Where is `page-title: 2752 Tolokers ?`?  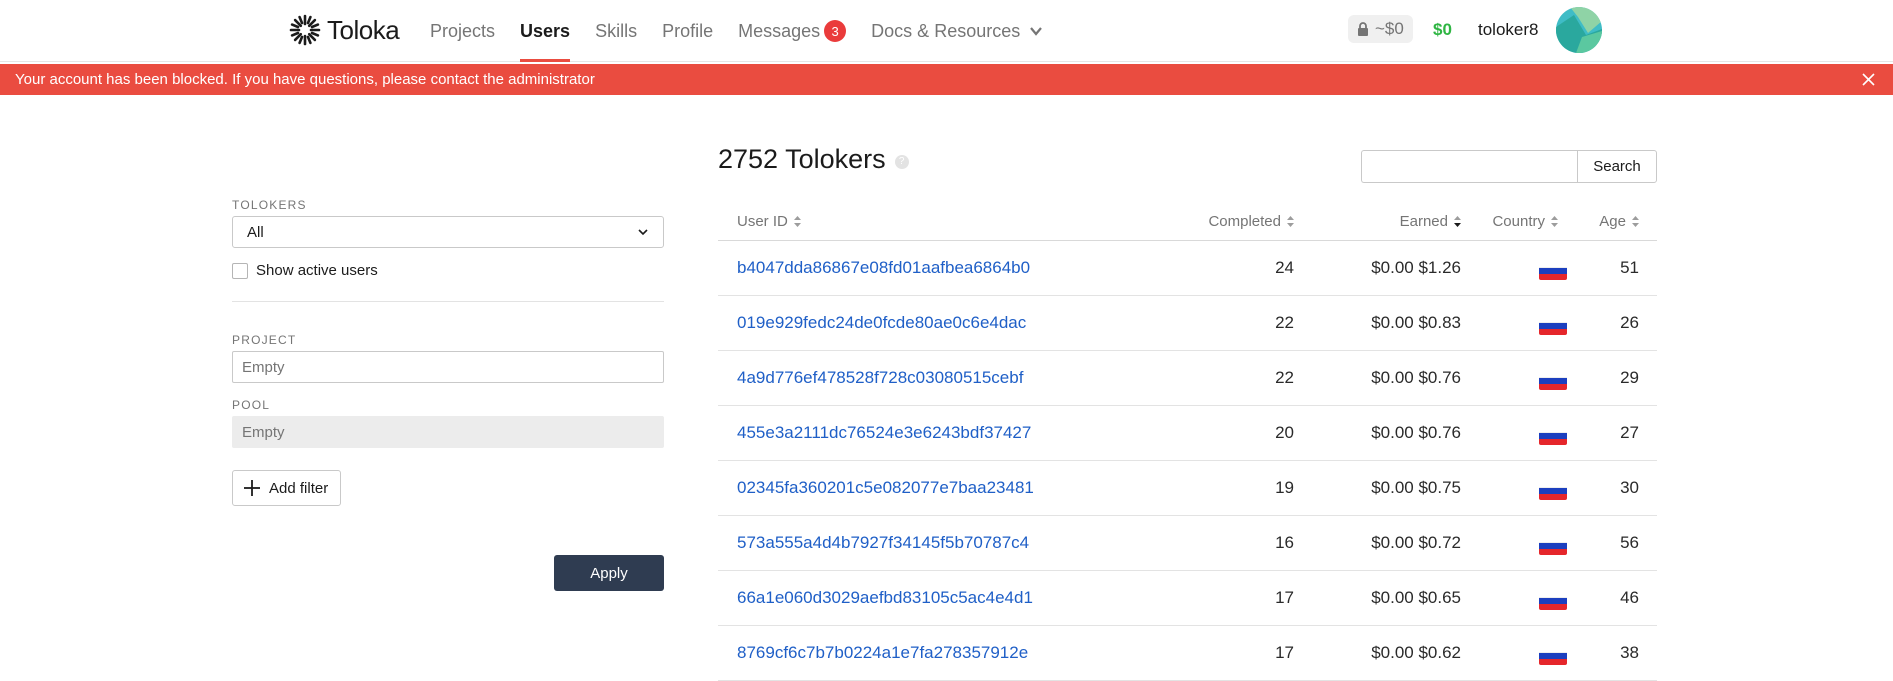
page-title: 2752 Tolokers ? is located at coordinates (813, 159).